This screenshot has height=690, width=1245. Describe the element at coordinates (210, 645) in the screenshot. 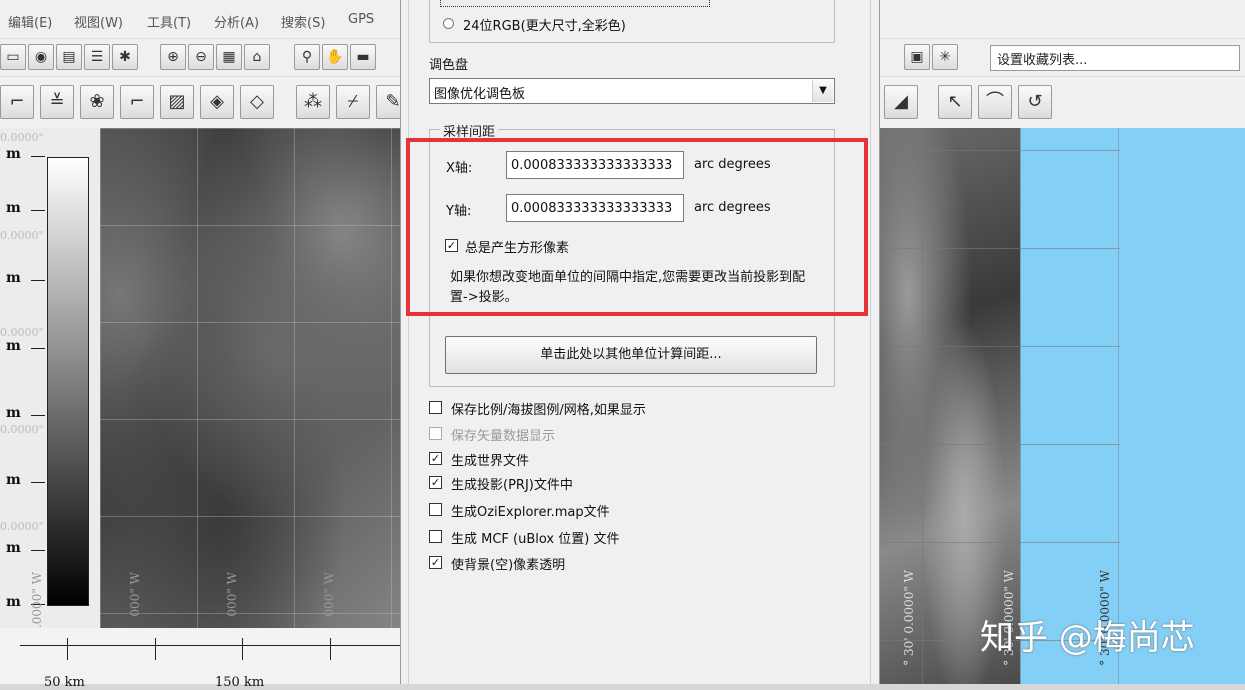

I see `scale-bar` at that location.